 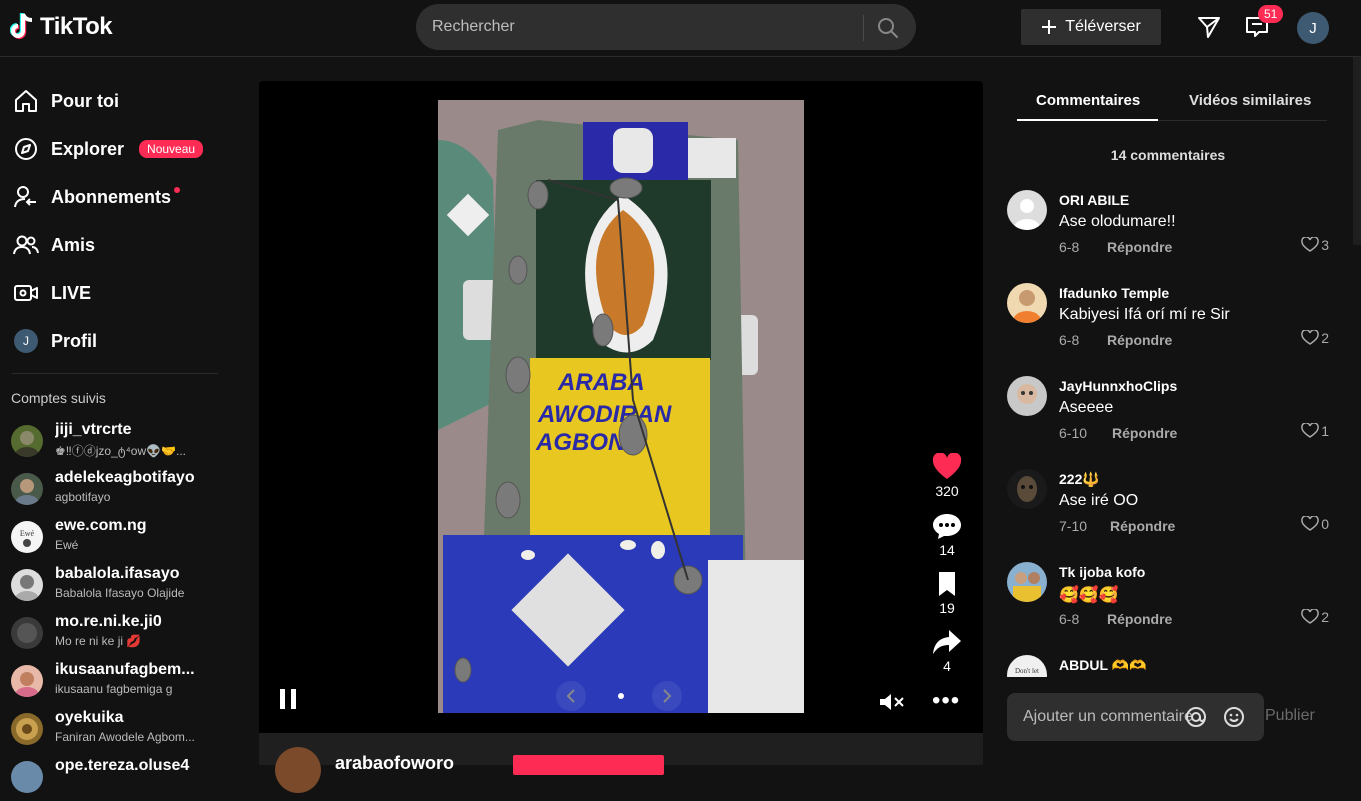 What do you see at coordinates (888, 28) in the screenshot?
I see `search-icon` at bounding box center [888, 28].